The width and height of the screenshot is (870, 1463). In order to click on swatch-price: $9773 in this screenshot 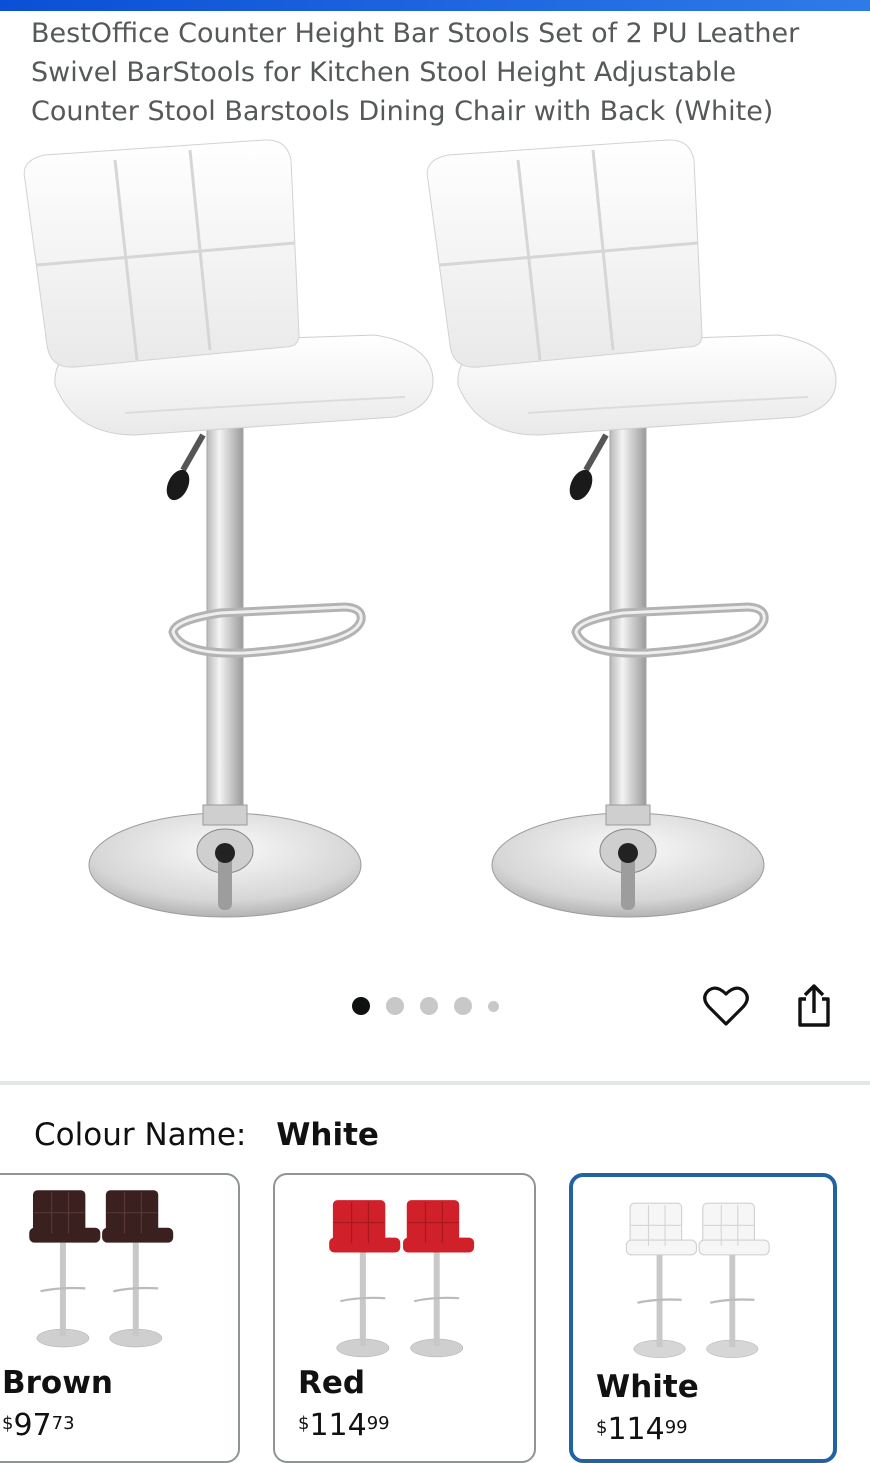, I will do `click(38, 1425)`.